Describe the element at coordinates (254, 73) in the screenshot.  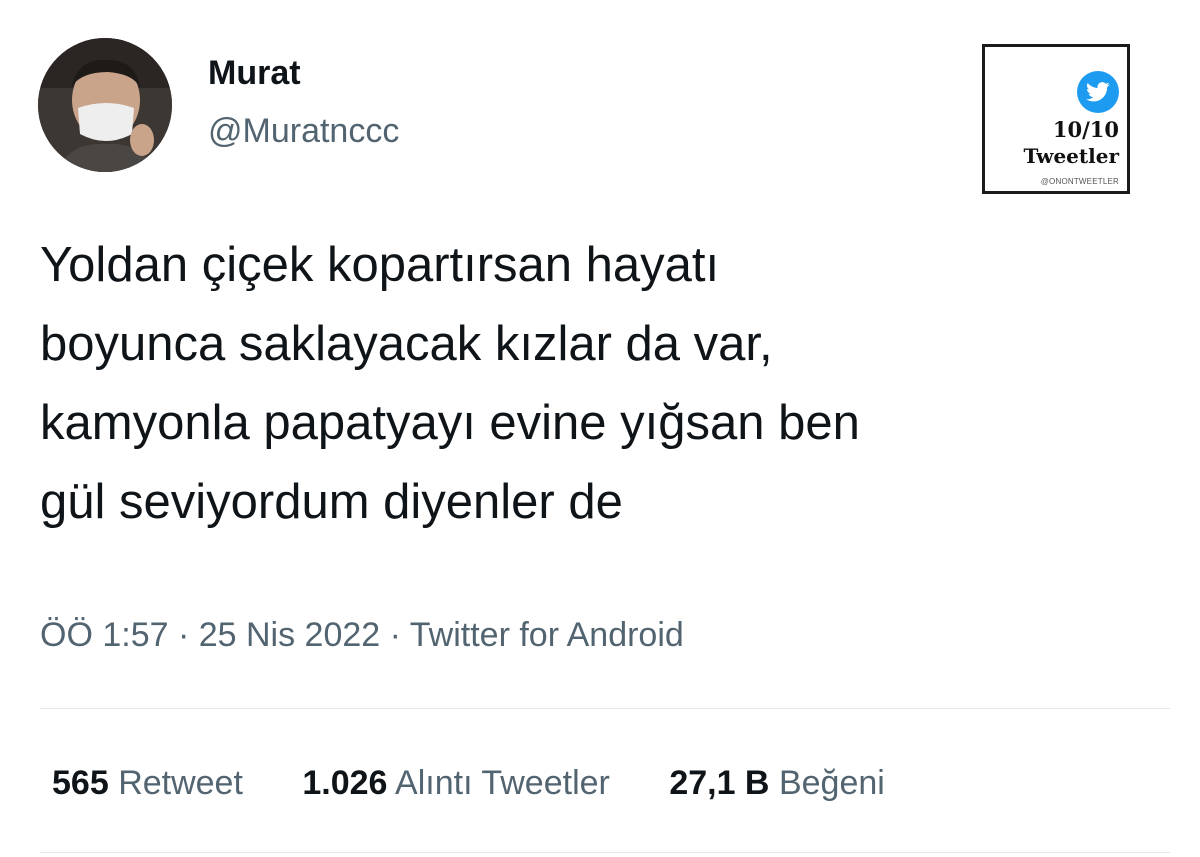
I see `author-display-name: Murat` at that location.